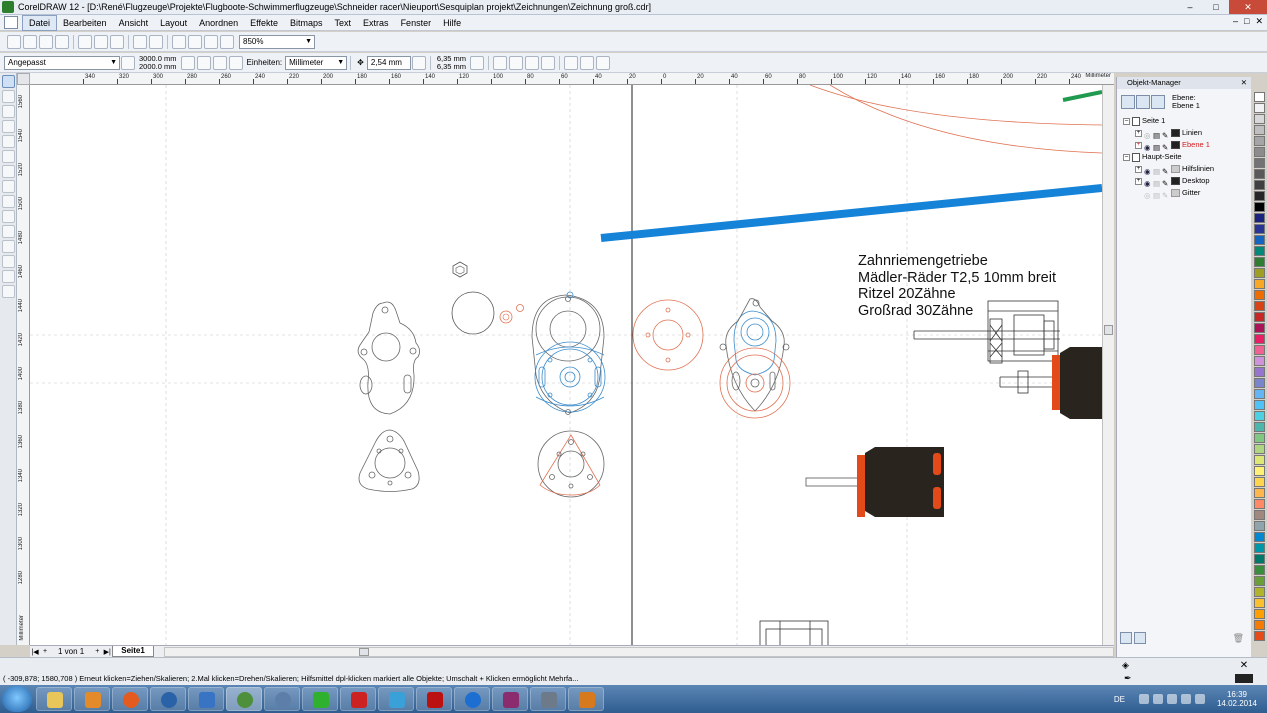  I want to click on hex-nut, so click(460, 269).